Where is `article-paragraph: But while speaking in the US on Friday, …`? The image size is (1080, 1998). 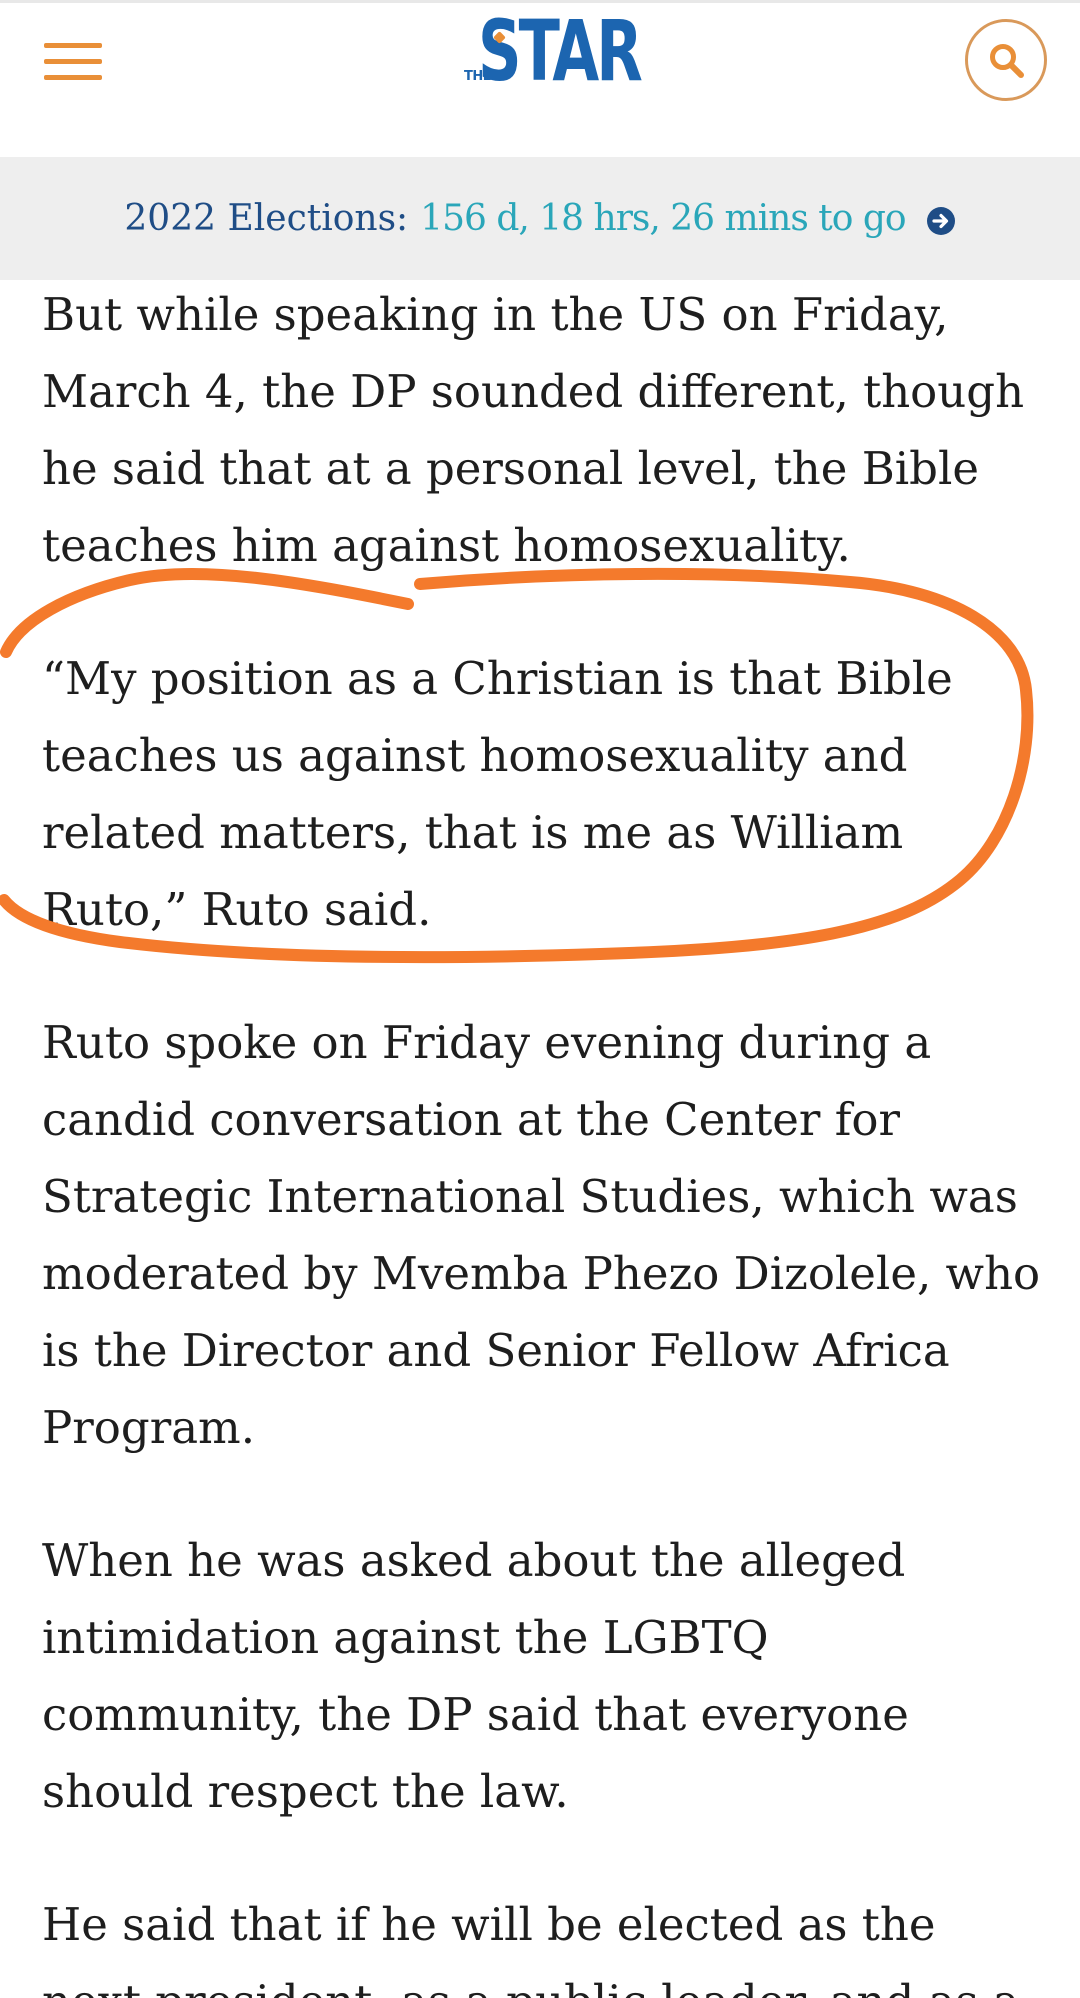 article-paragraph: But while speaking in the US on Friday, … is located at coordinates (533, 430).